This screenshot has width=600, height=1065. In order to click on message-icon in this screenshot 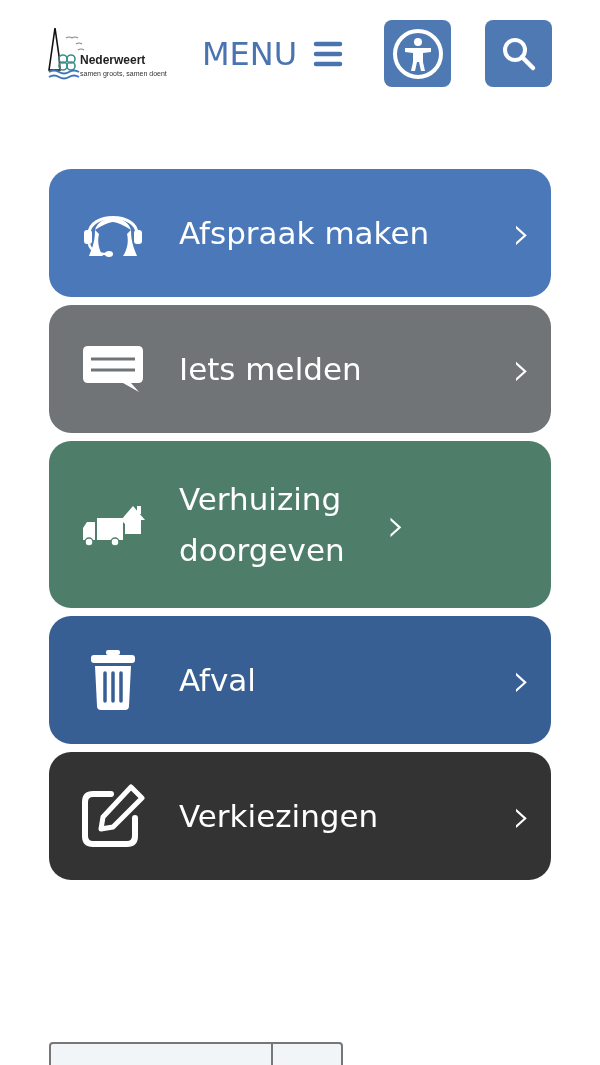, I will do `click(113, 369)`.